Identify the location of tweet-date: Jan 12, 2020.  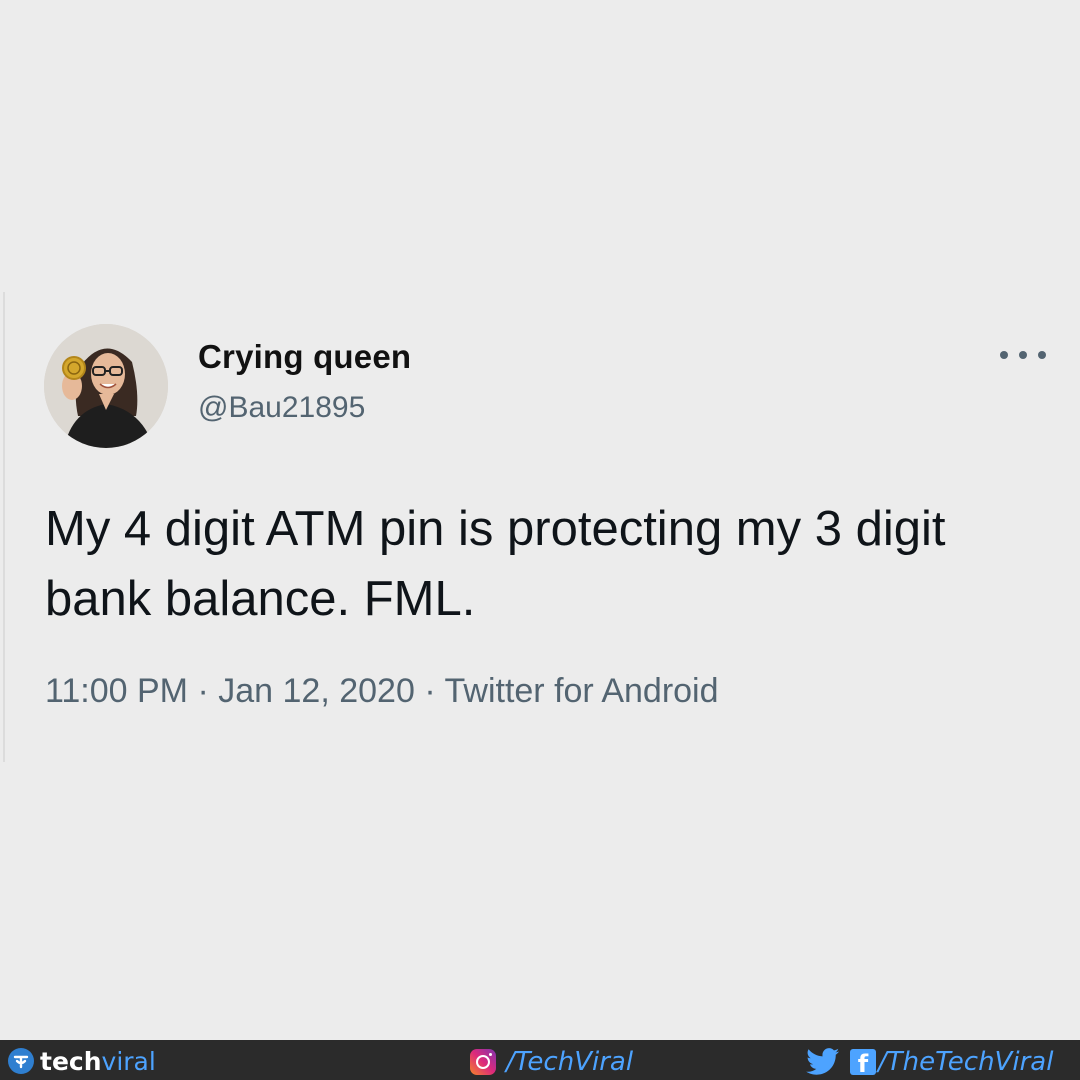
(316, 691).